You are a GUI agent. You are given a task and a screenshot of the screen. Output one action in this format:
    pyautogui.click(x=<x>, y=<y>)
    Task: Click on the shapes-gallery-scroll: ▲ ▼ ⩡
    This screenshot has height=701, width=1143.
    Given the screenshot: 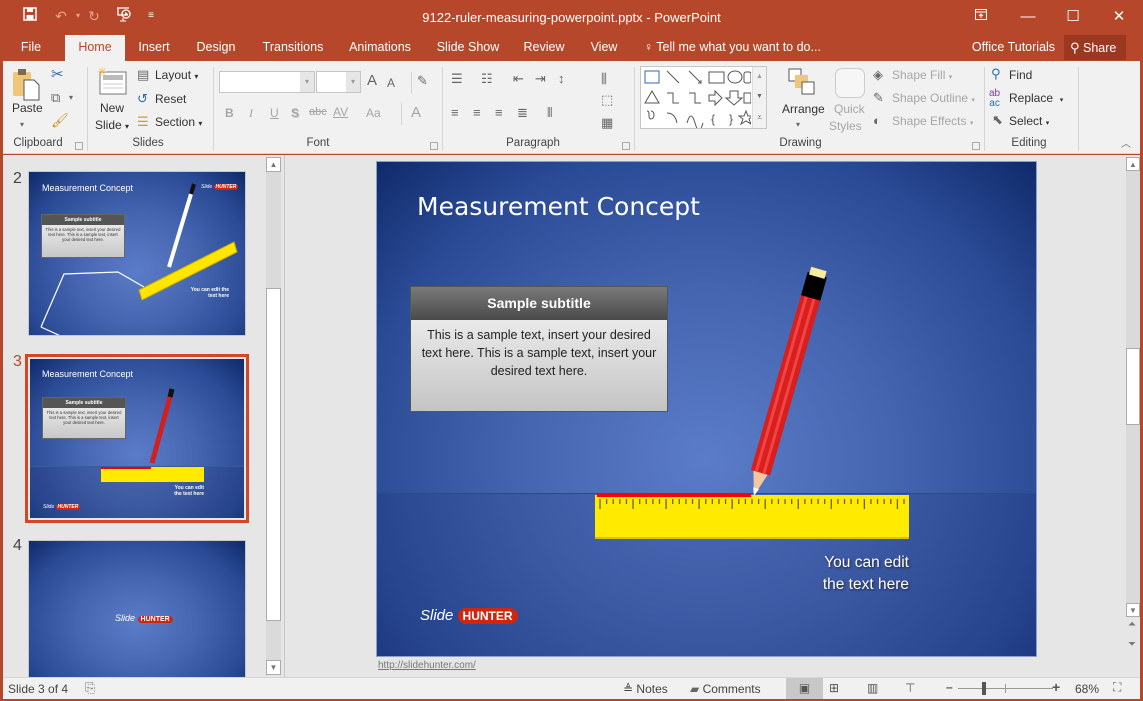 What is the action you would take?
    pyautogui.click(x=759, y=97)
    